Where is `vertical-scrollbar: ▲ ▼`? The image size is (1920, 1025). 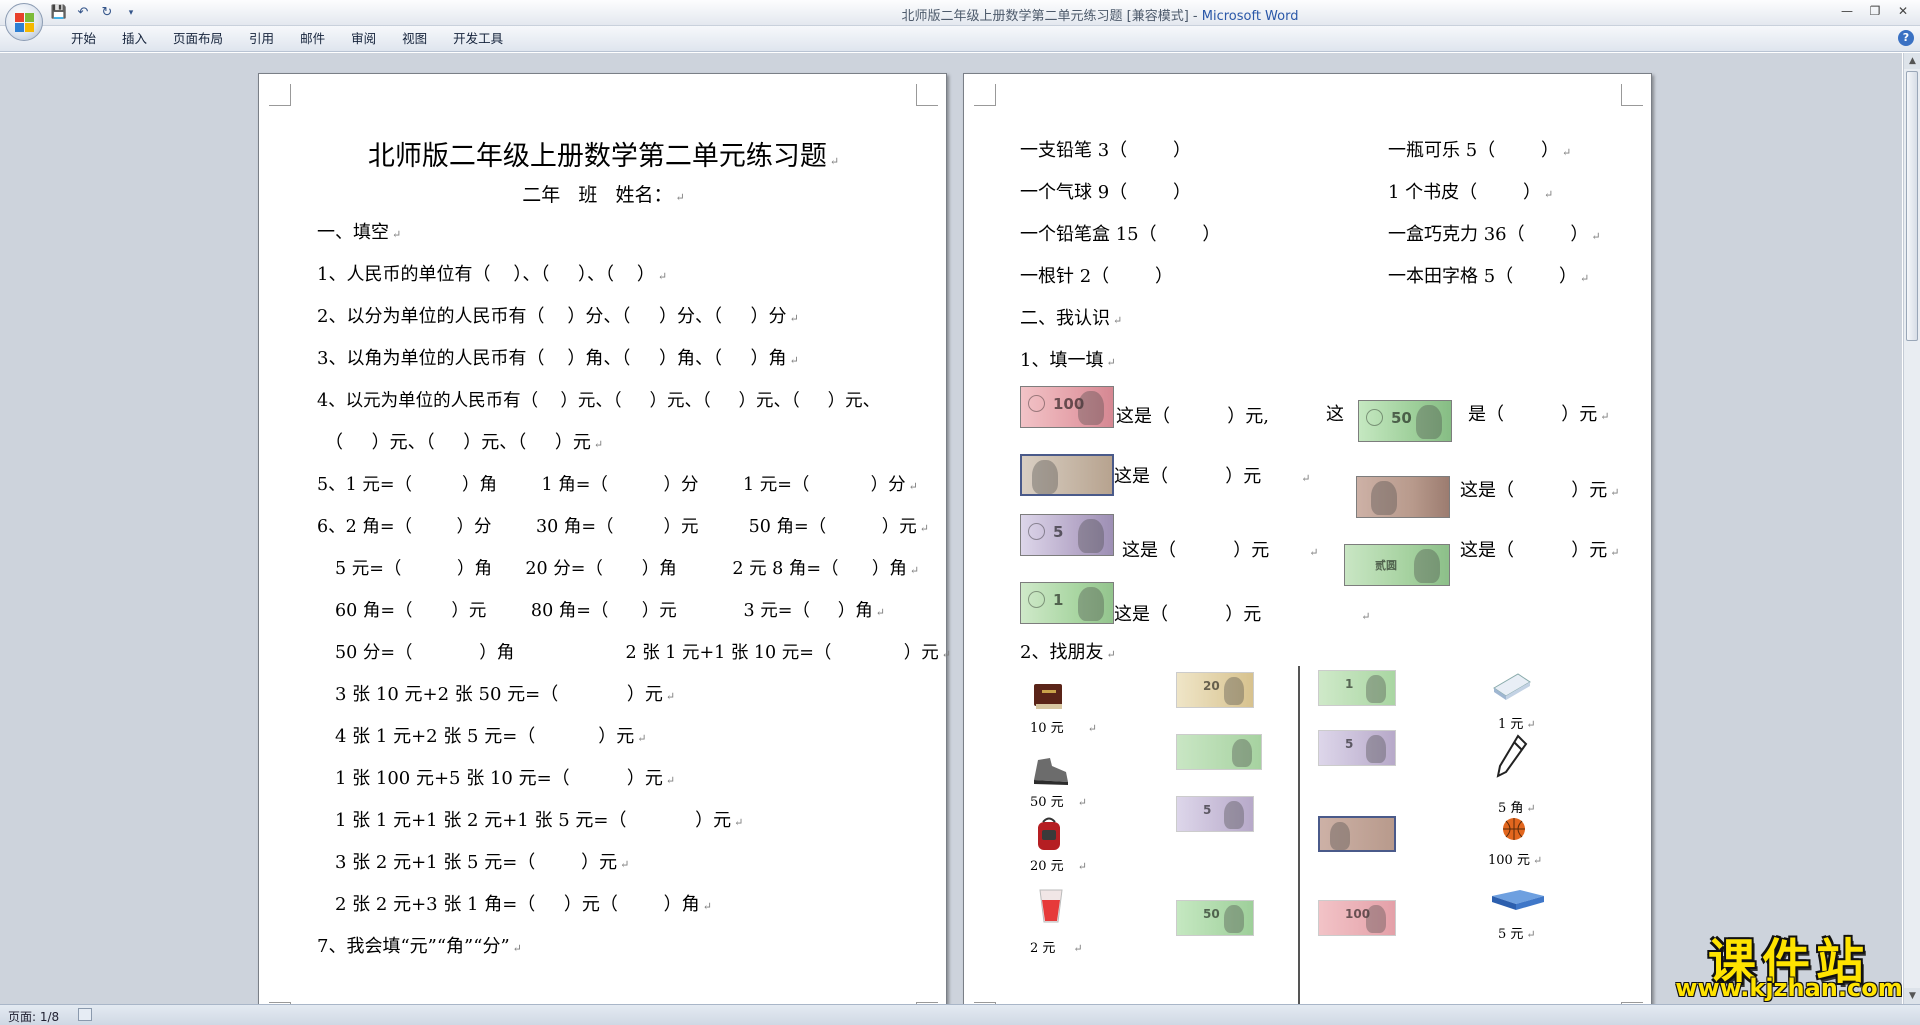
vertical-scrollbar: ▲ ▼ is located at coordinates (1911, 528).